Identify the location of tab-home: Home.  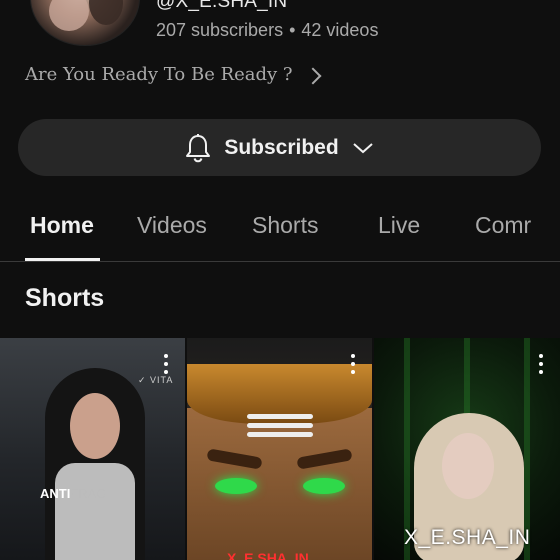
(62, 225).